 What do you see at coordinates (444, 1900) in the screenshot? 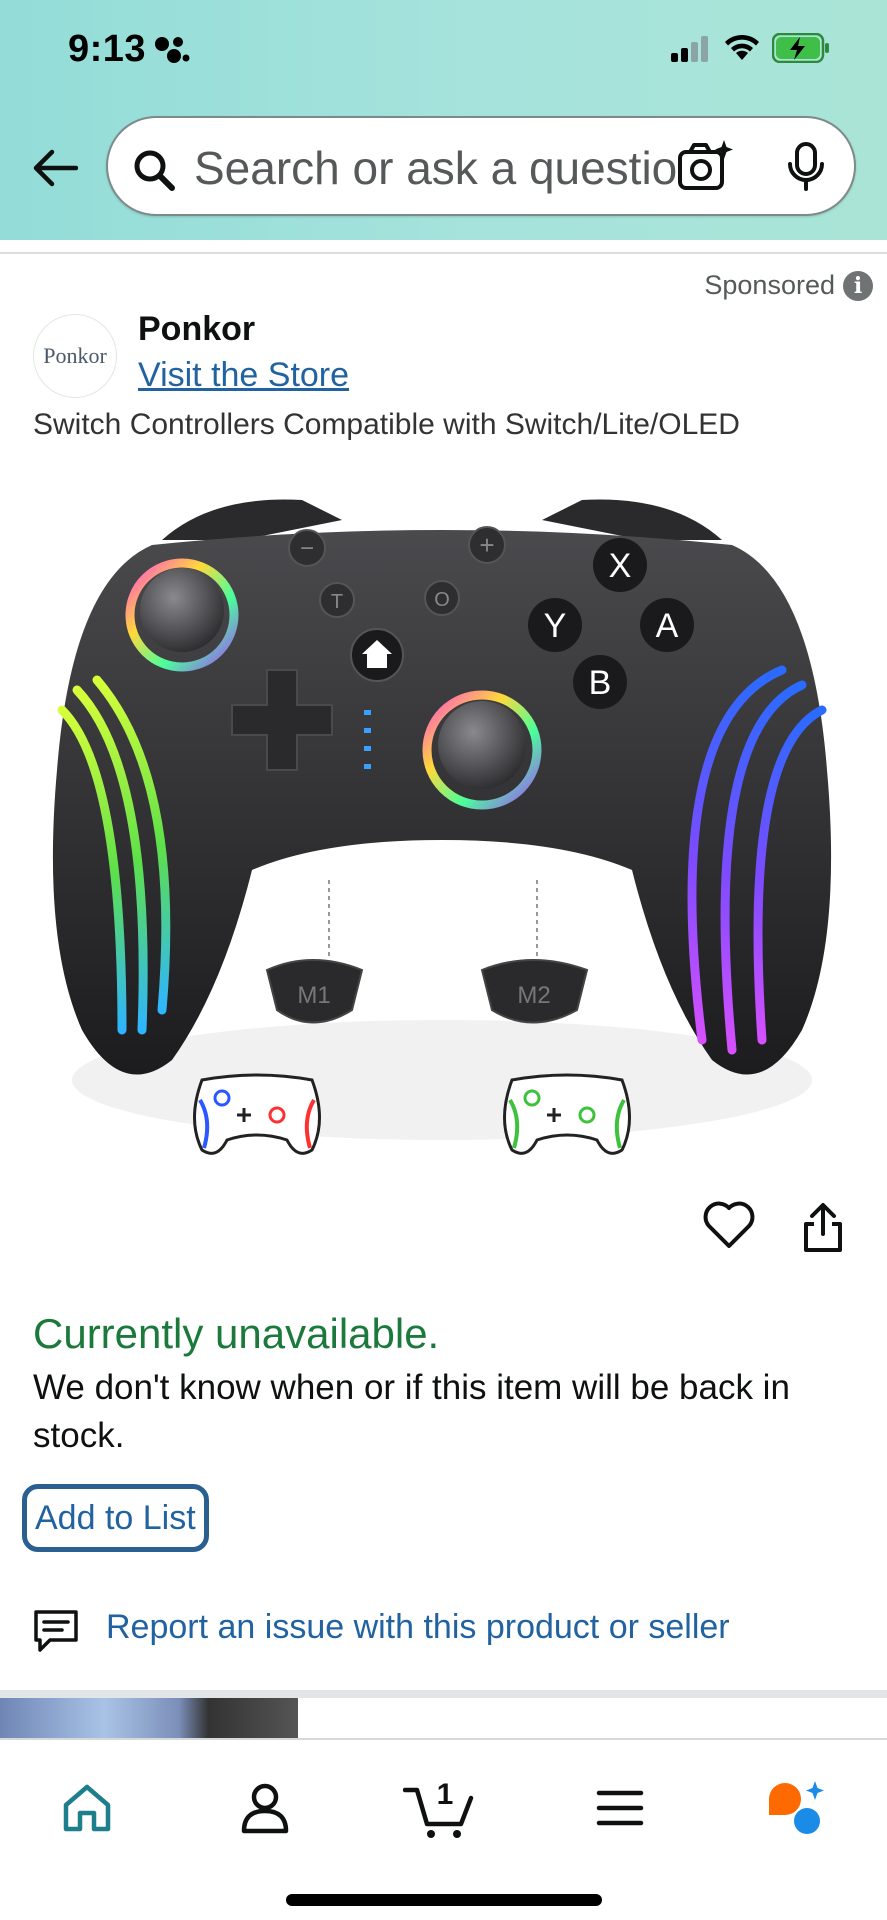
I see `home-indicator` at bounding box center [444, 1900].